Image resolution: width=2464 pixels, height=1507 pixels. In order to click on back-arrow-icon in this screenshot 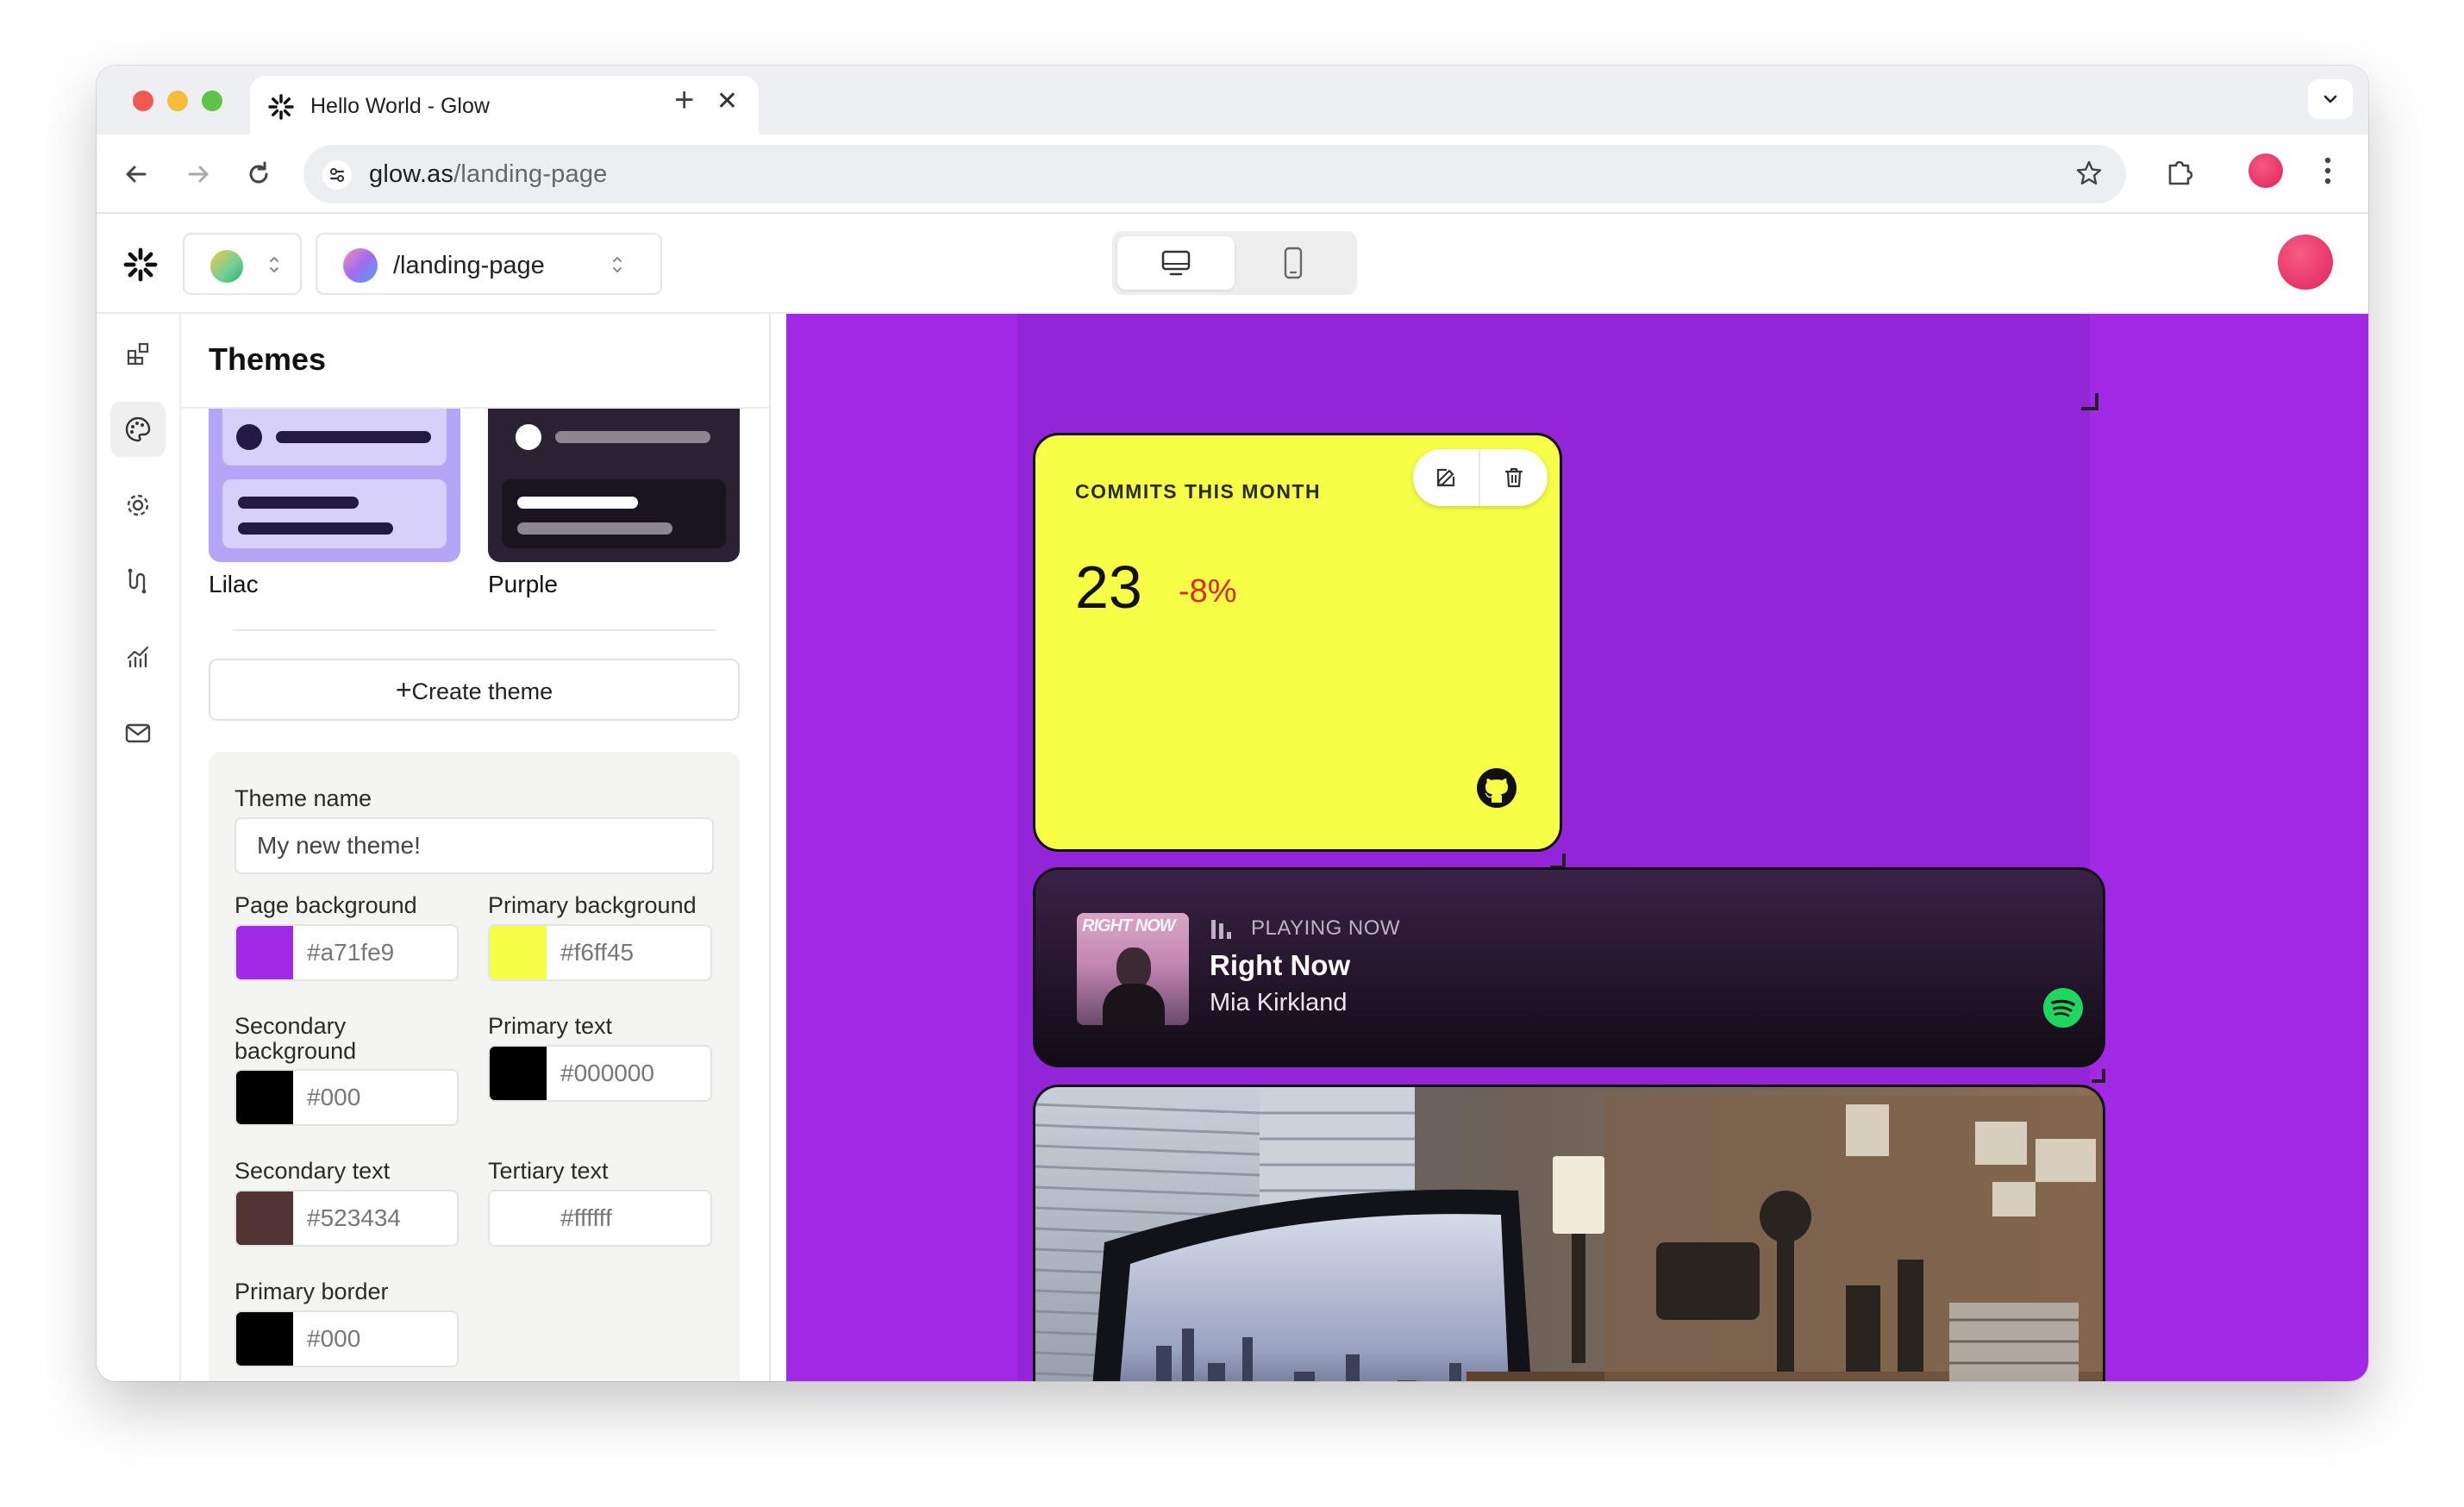, I will do `click(136, 174)`.